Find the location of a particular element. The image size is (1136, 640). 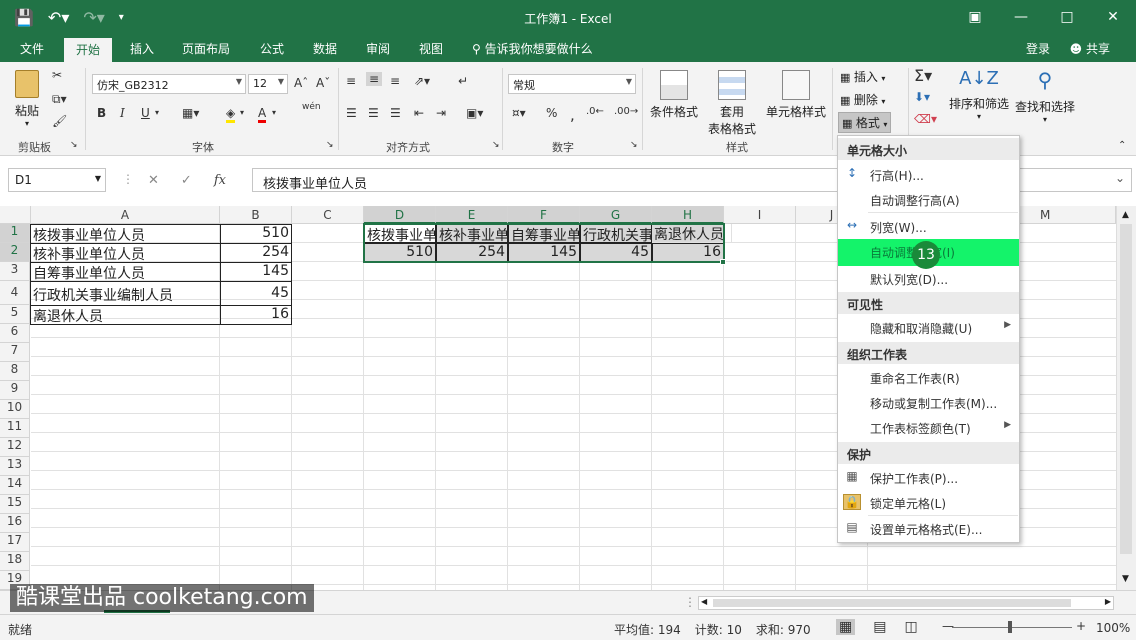

menu-item-autofit-row: 自动调整行高(A) is located at coordinates (928, 199).